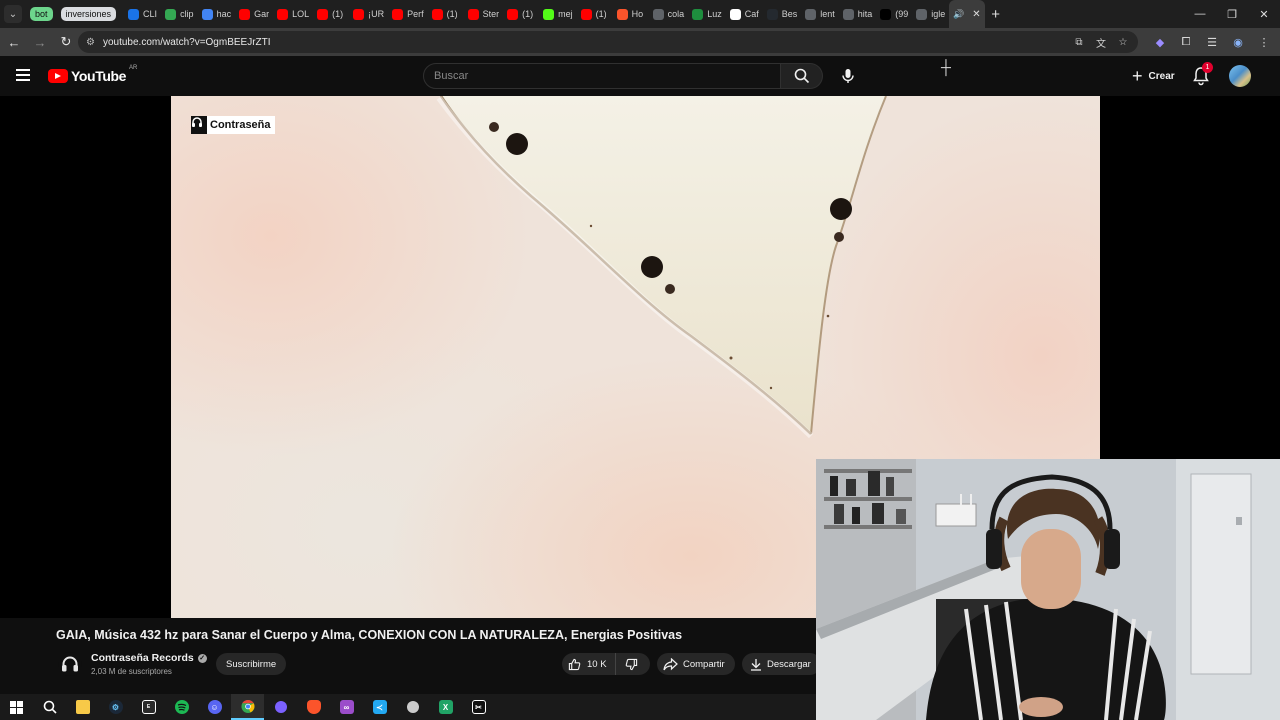 Image resolution: width=1280 pixels, height=720 pixels. What do you see at coordinates (558, 14) in the screenshot?
I see `browser-tab: mej` at bounding box center [558, 14].